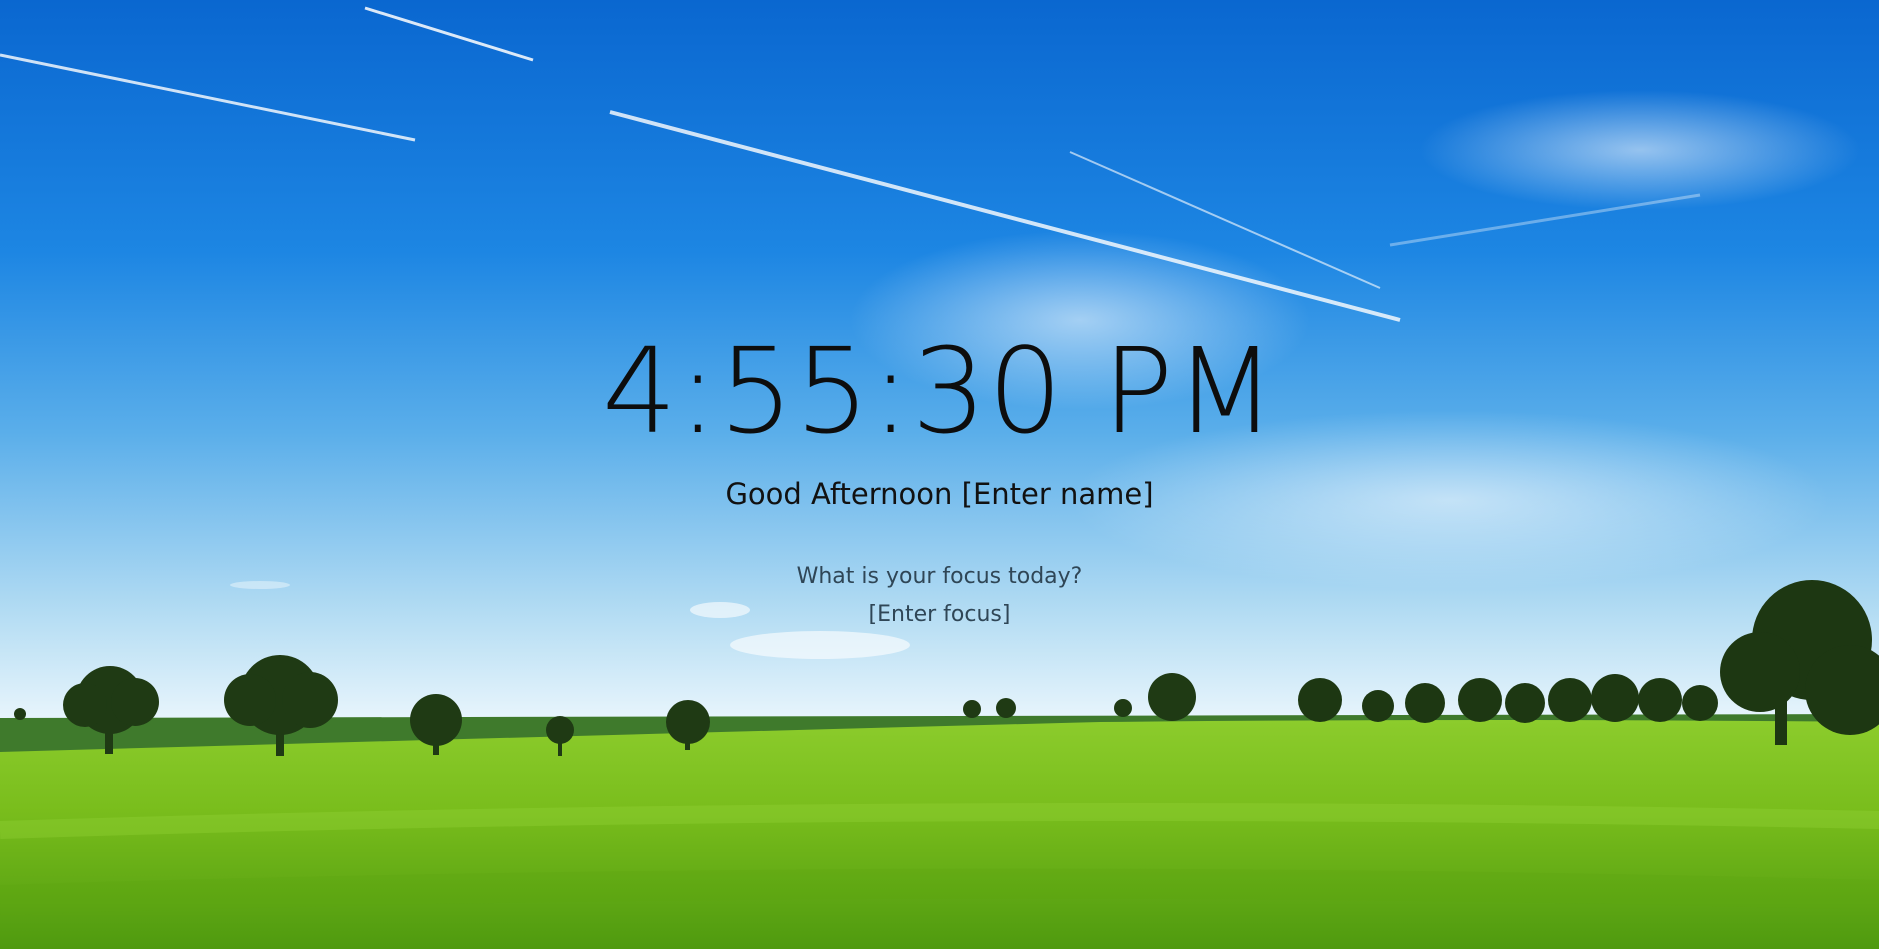 The image size is (1879, 949). Describe the element at coordinates (839, 494) in the screenshot. I see `greeting-salutation: Good Afternoon` at that location.